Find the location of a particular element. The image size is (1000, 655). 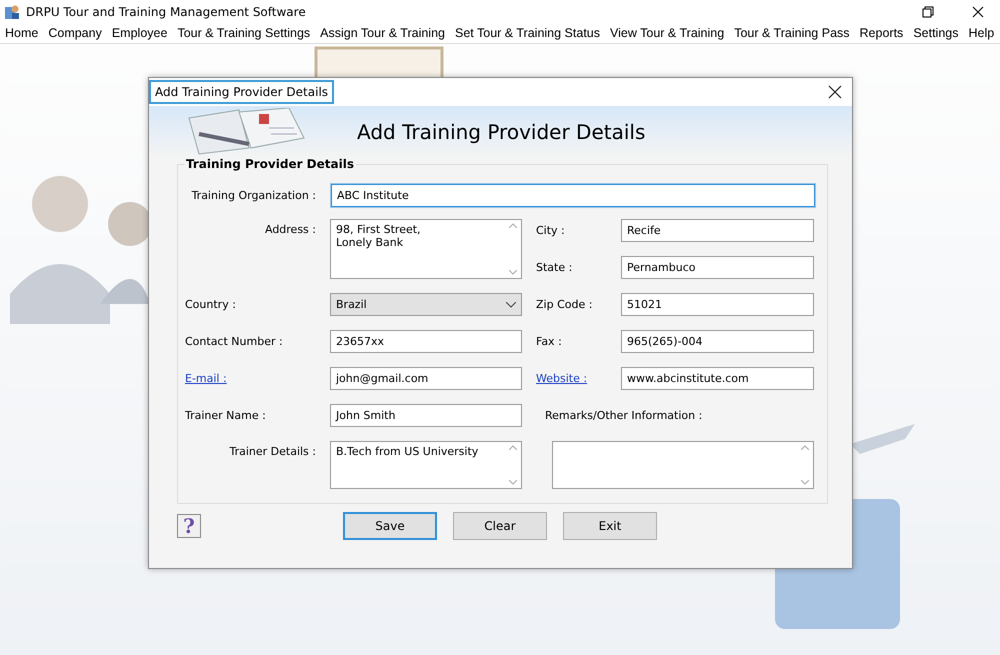

clear-button: Clear is located at coordinates (500, 526).